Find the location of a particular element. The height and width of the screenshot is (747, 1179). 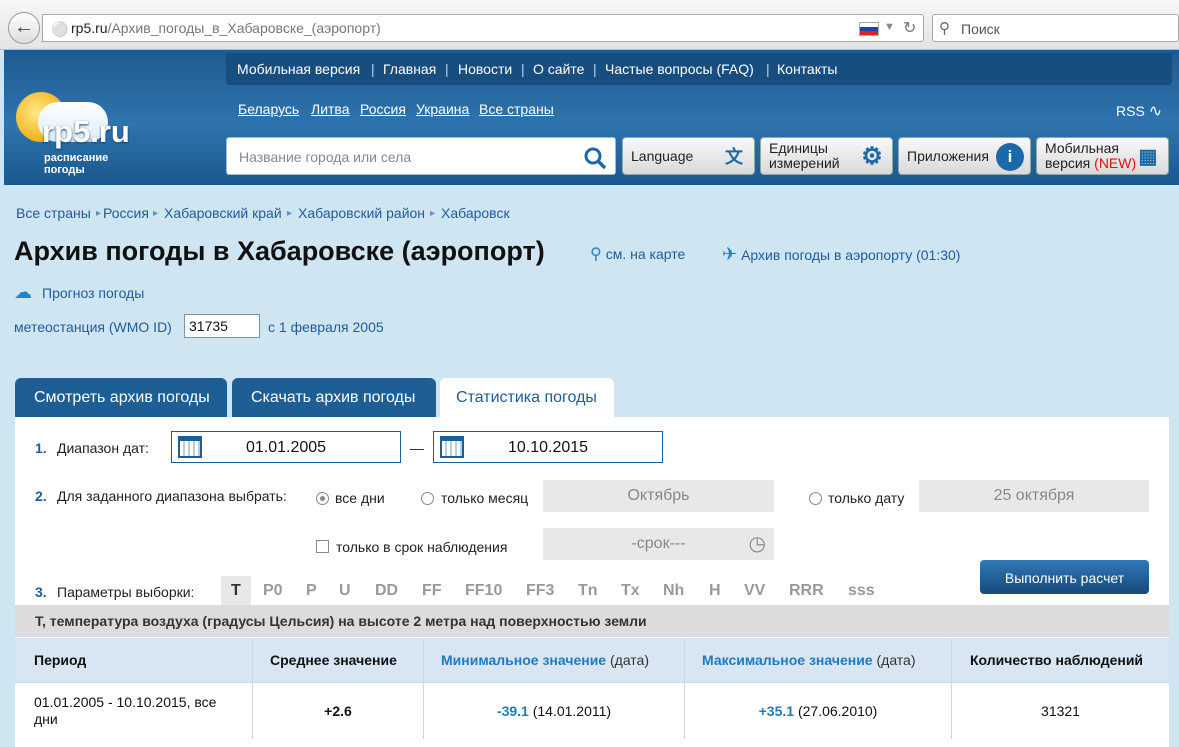

logo-name: rp5.ru is located at coordinates (86, 131).